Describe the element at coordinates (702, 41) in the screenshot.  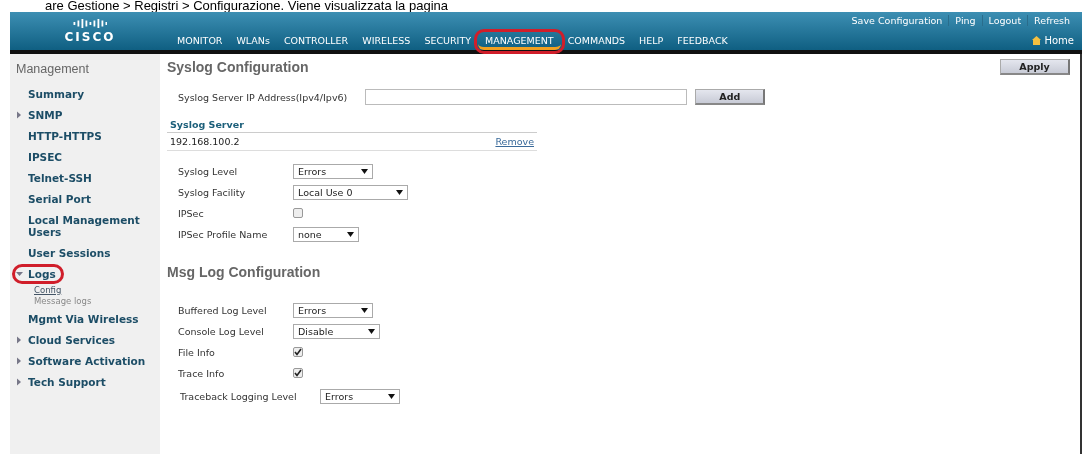
I see `nav-tab: FEEDBACK` at that location.